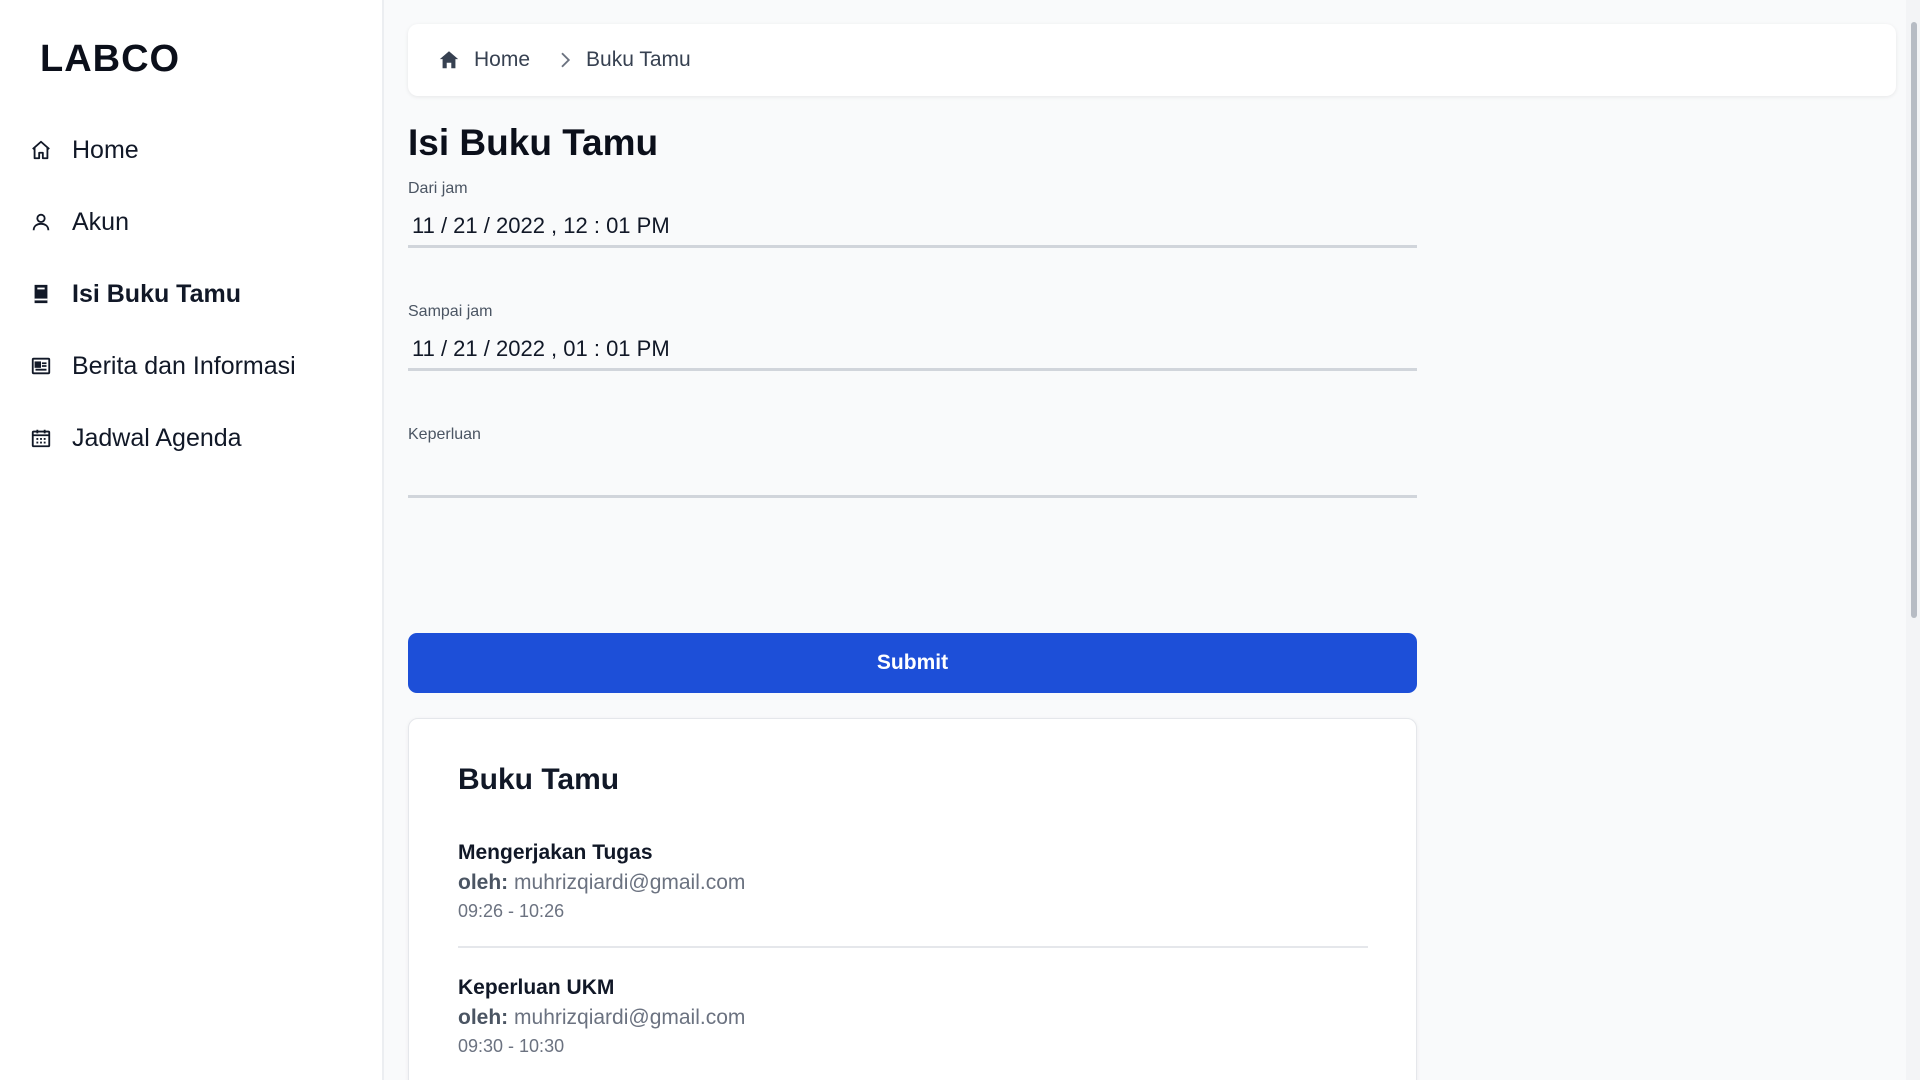 This screenshot has width=1920, height=1080. I want to click on to-time-input: 11 / 21 / 2022 , 01 : 01 PM, so click(912, 350).